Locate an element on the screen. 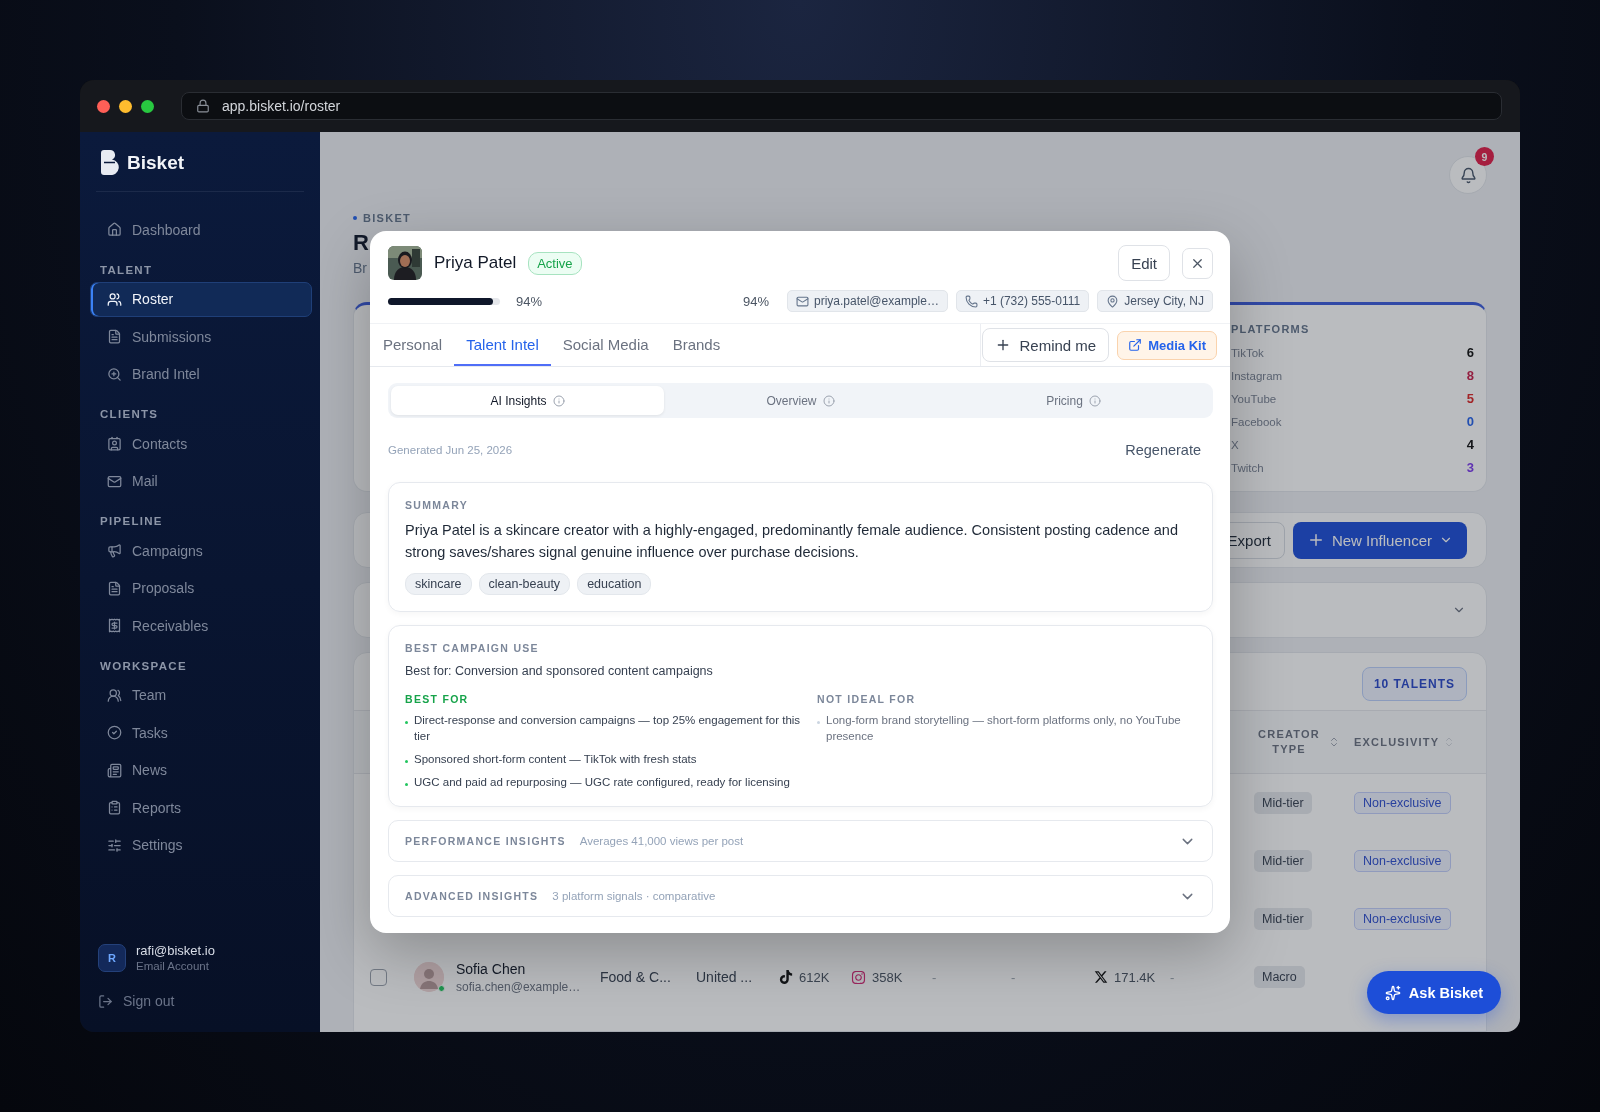  sort-icon is located at coordinates (1334, 742).